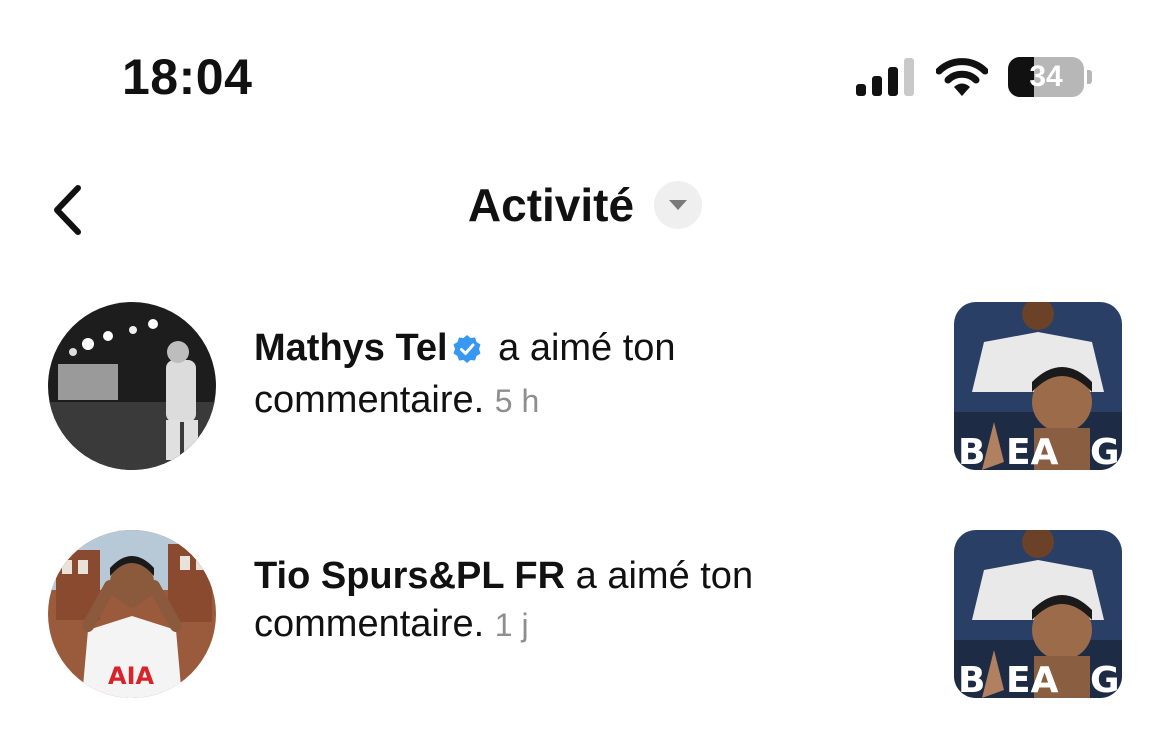 Image resolution: width=1170 pixels, height=748 pixels. Describe the element at coordinates (962, 77) in the screenshot. I see `wifi-icon` at that location.